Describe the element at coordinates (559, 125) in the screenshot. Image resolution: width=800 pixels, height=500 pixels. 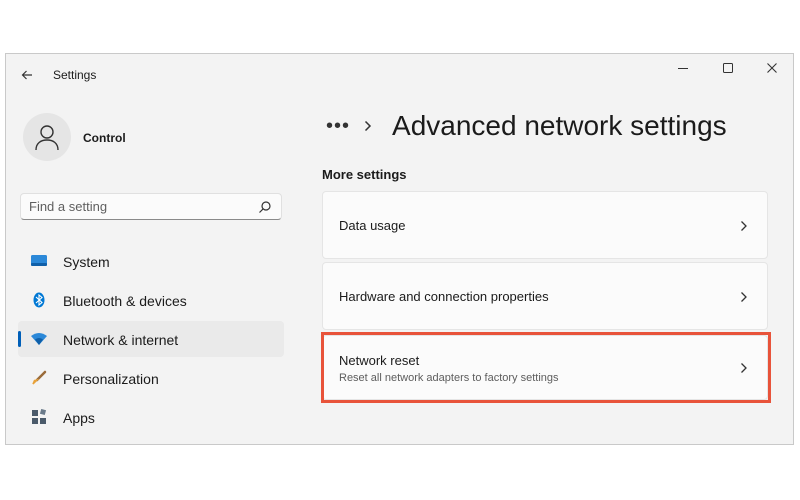
I see `page-title: Advanced network settings` at that location.